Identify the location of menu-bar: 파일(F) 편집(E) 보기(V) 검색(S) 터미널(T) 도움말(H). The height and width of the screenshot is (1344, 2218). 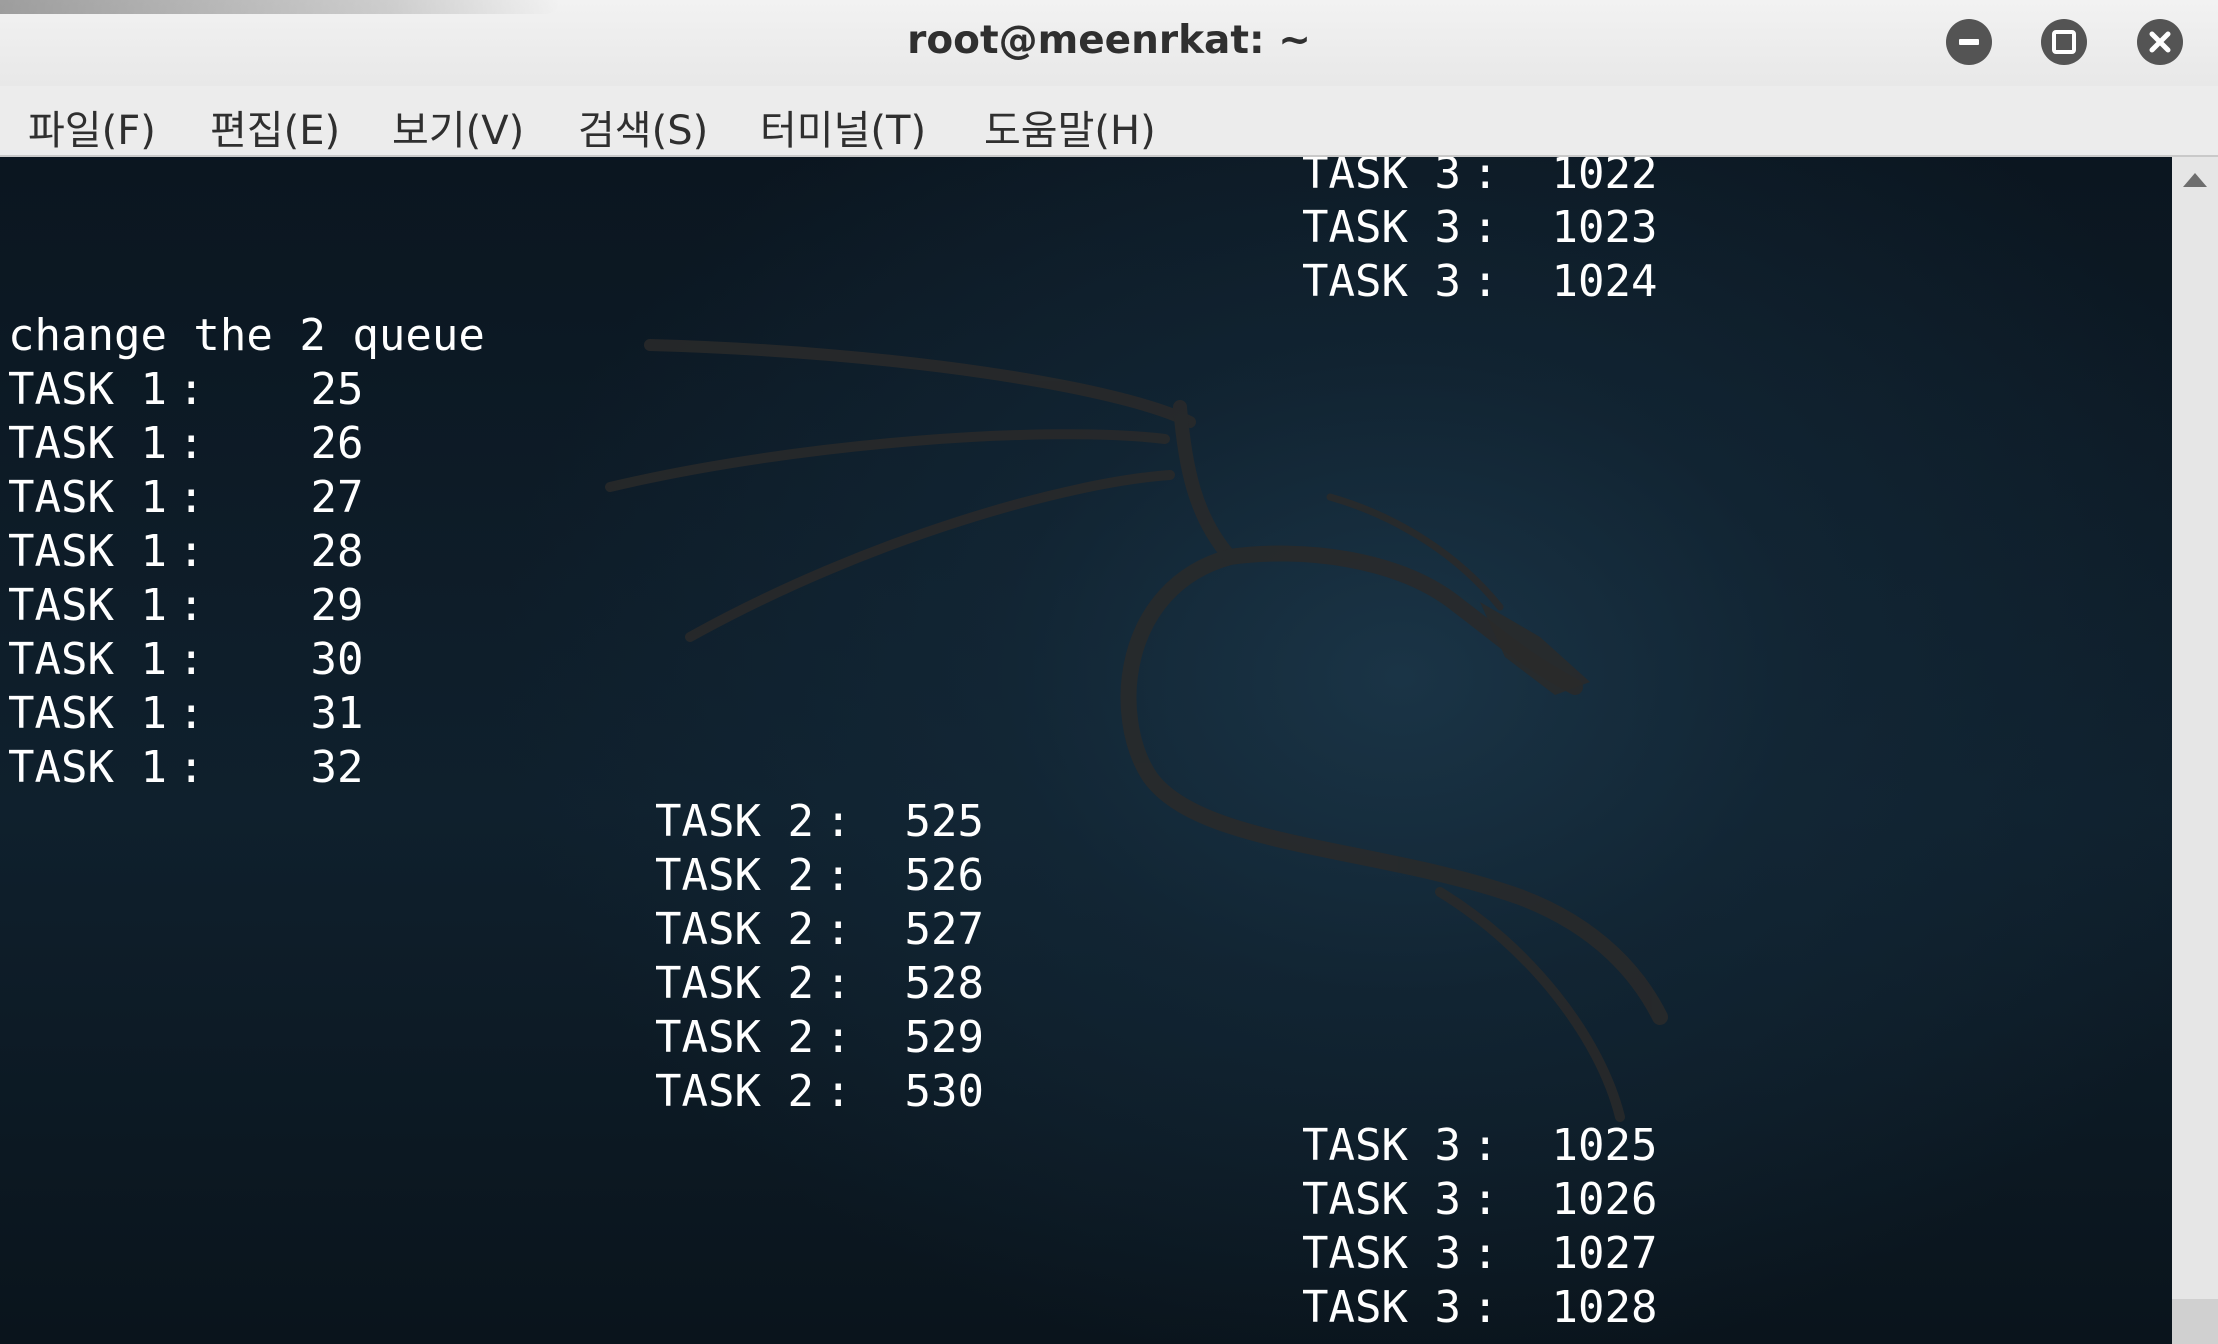
(1109, 121).